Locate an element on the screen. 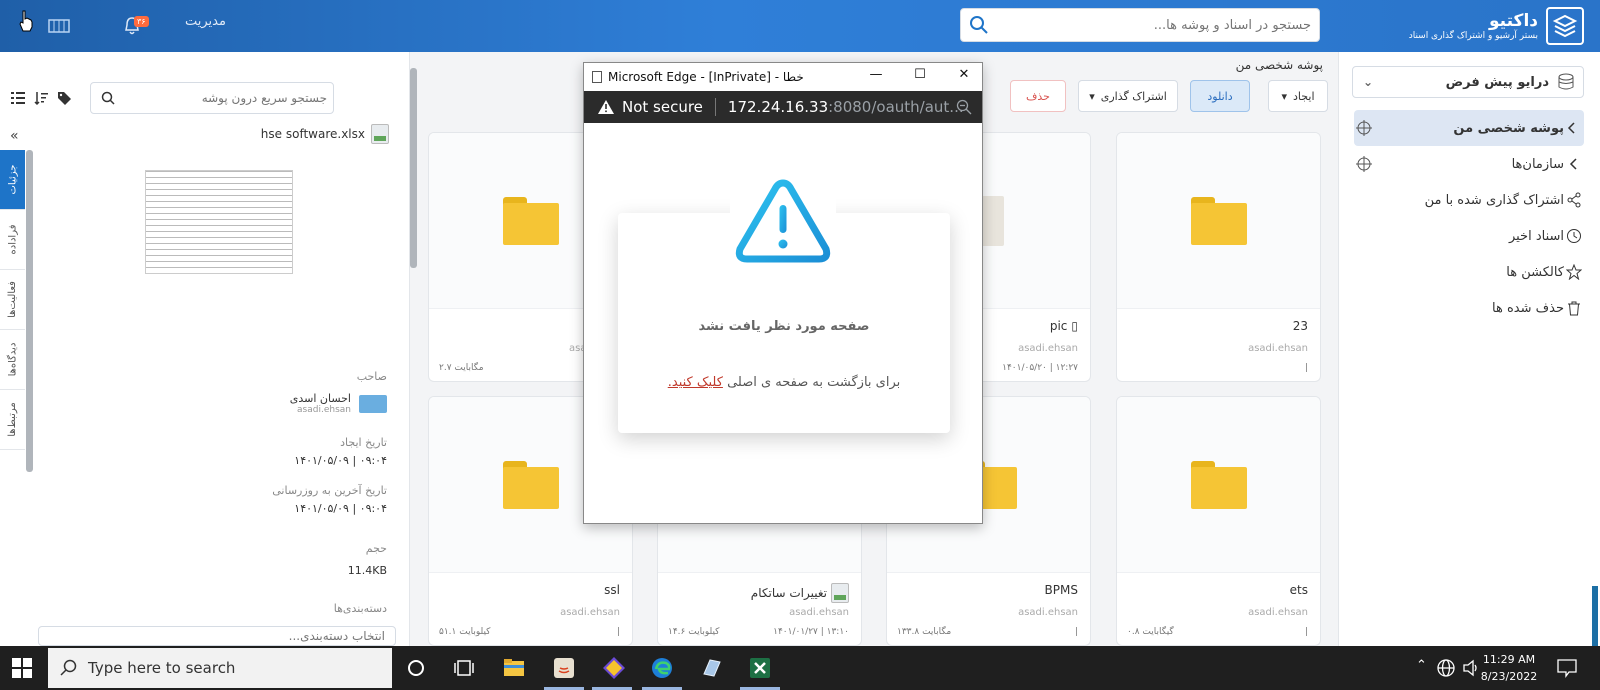 The image size is (1600, 690). delete-button: حذف is located at coordinates (1038, 96).